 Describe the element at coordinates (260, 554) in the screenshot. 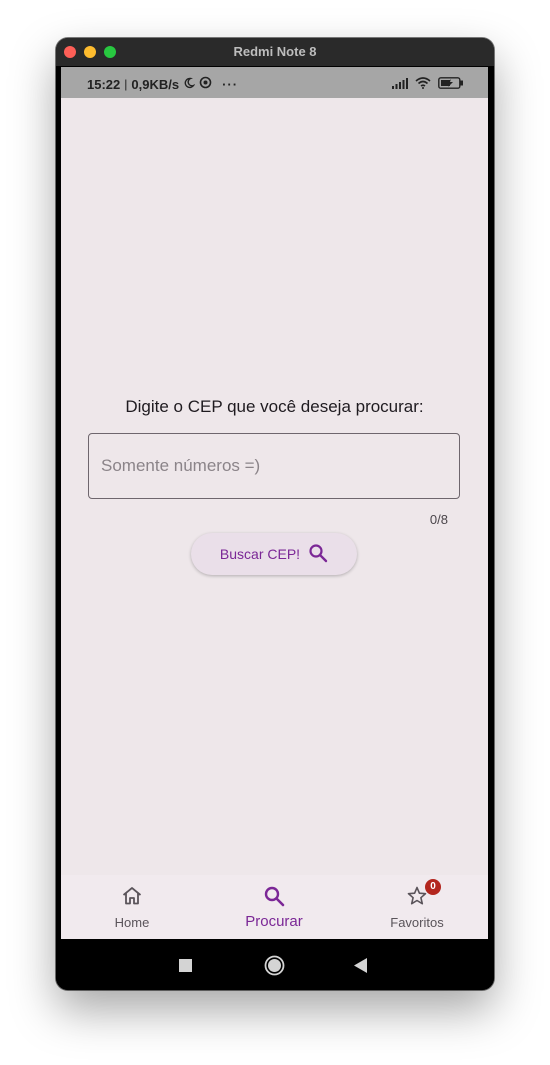

I see `search-button-label: Buscar CEP!` at that location.